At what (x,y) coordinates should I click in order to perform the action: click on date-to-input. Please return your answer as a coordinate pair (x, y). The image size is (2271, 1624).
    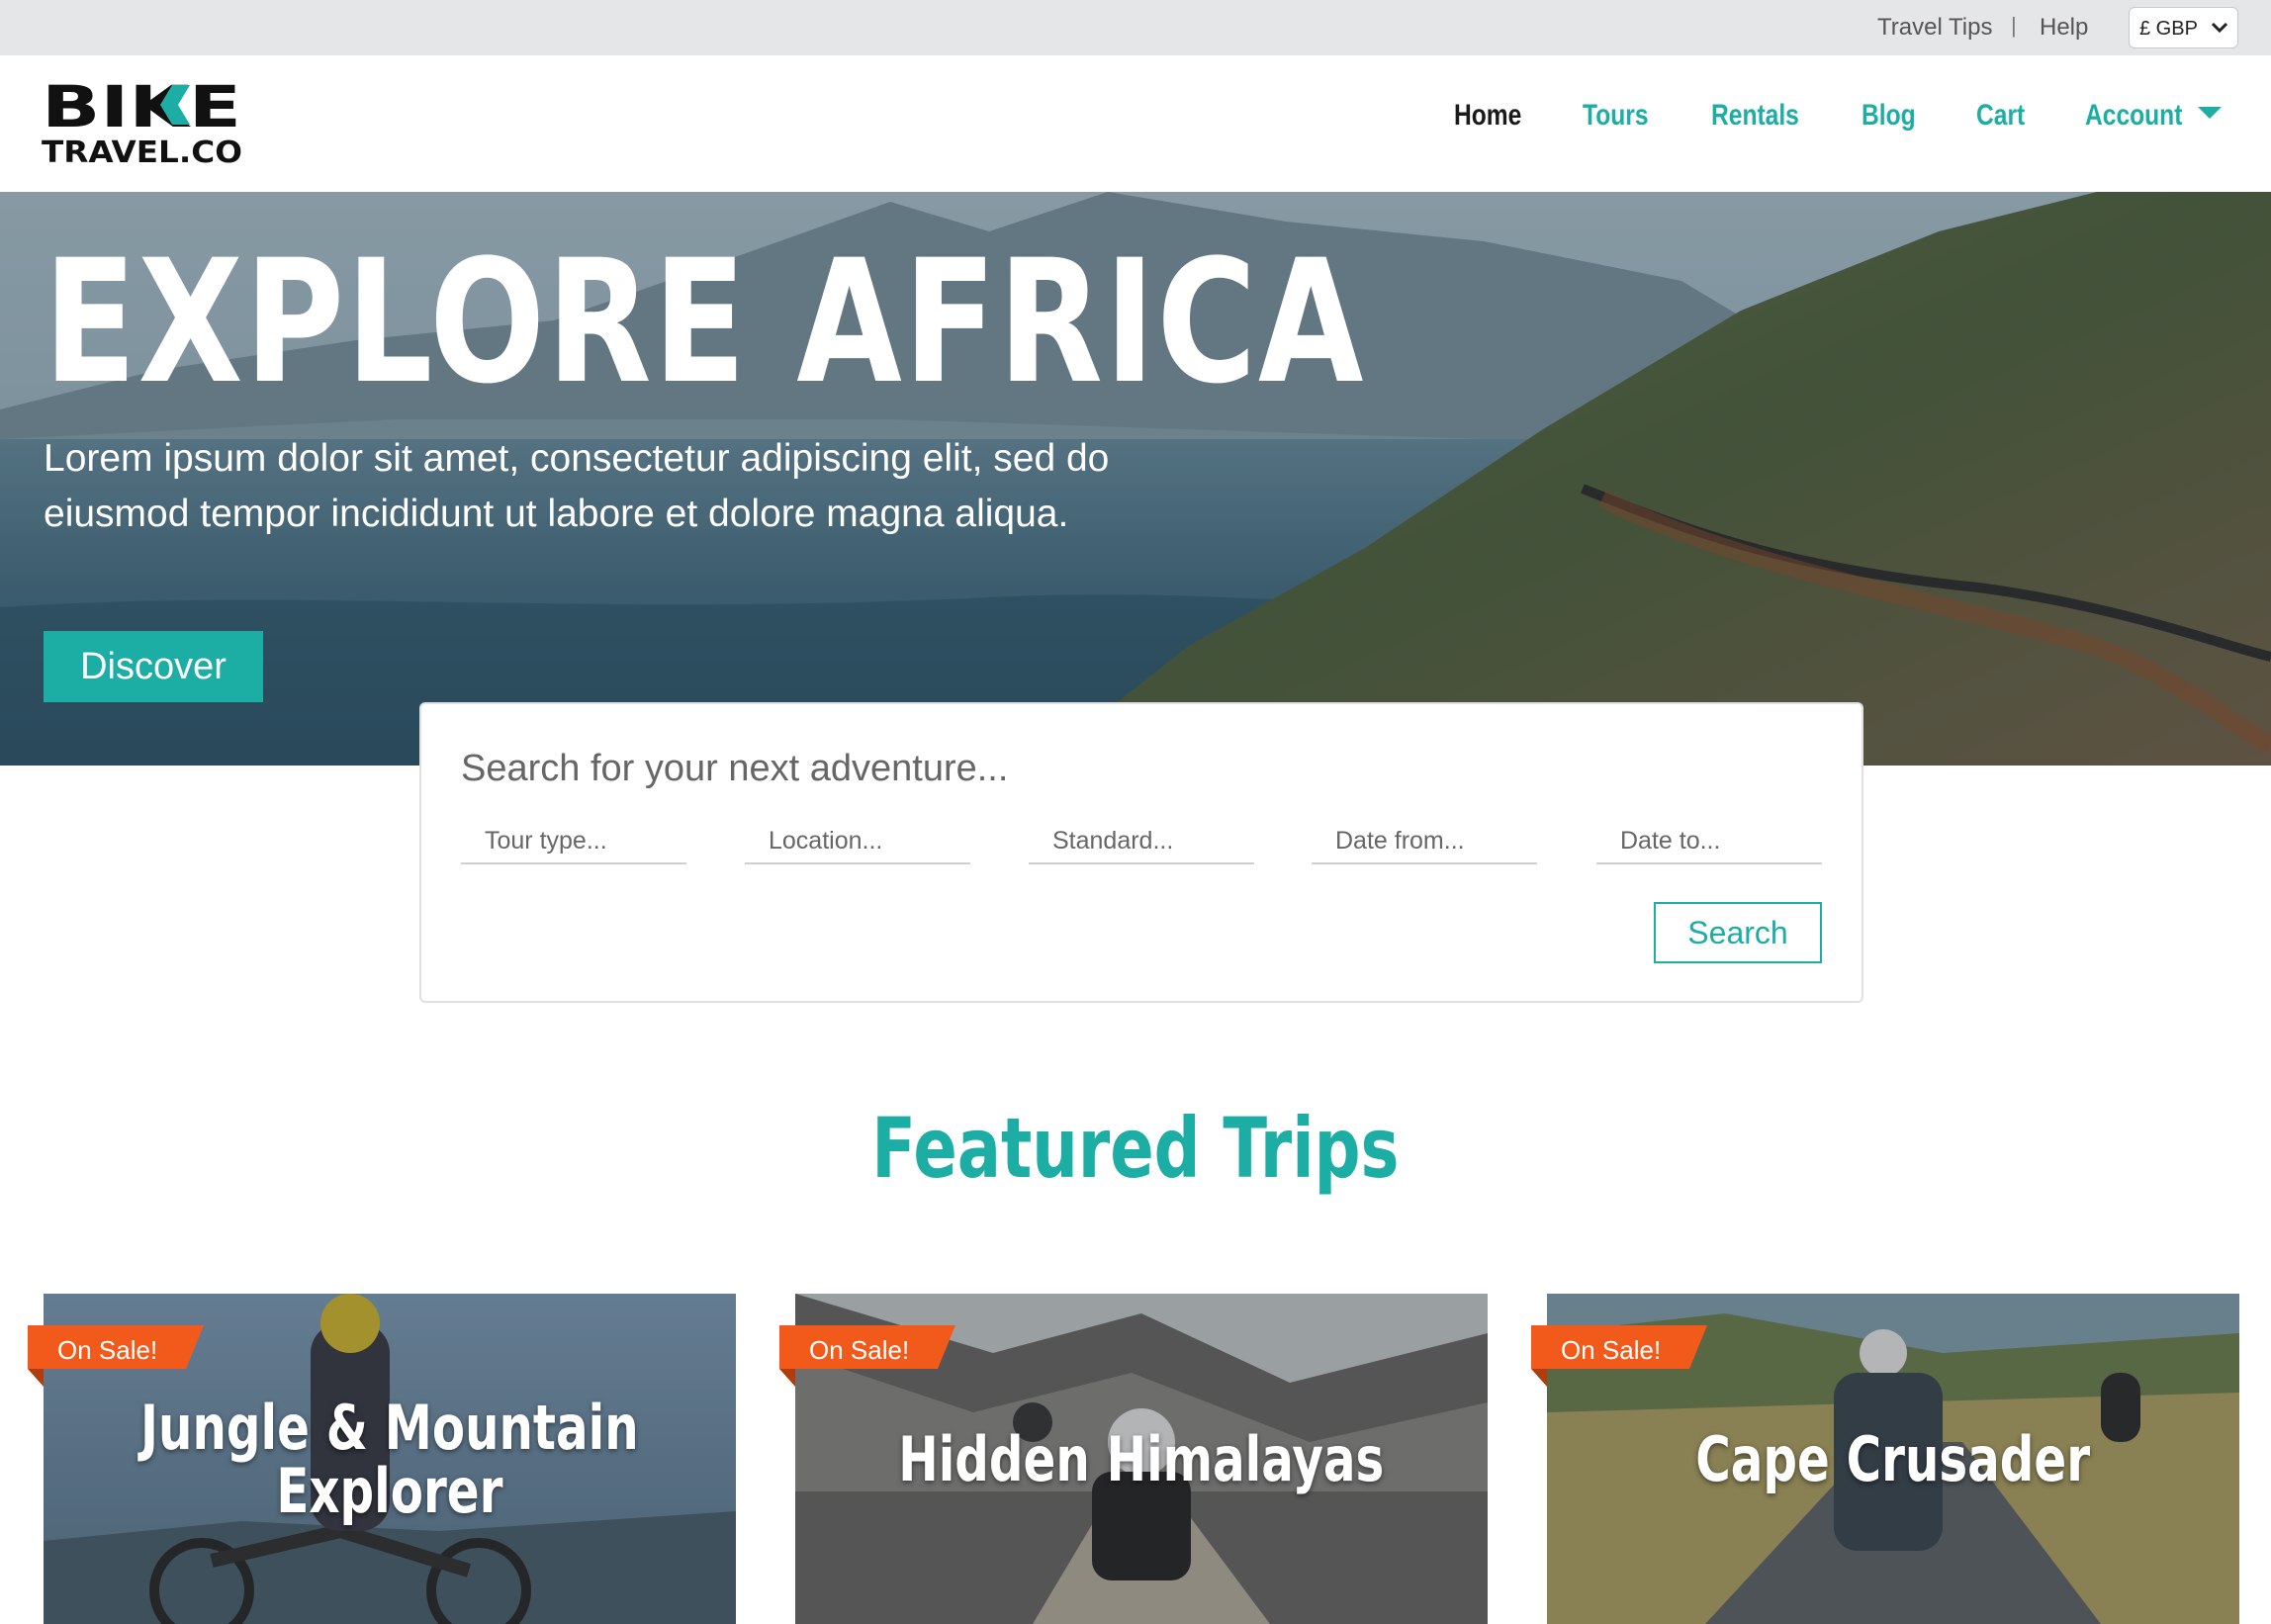
    Looking at the image, I should click on (1709, 840).